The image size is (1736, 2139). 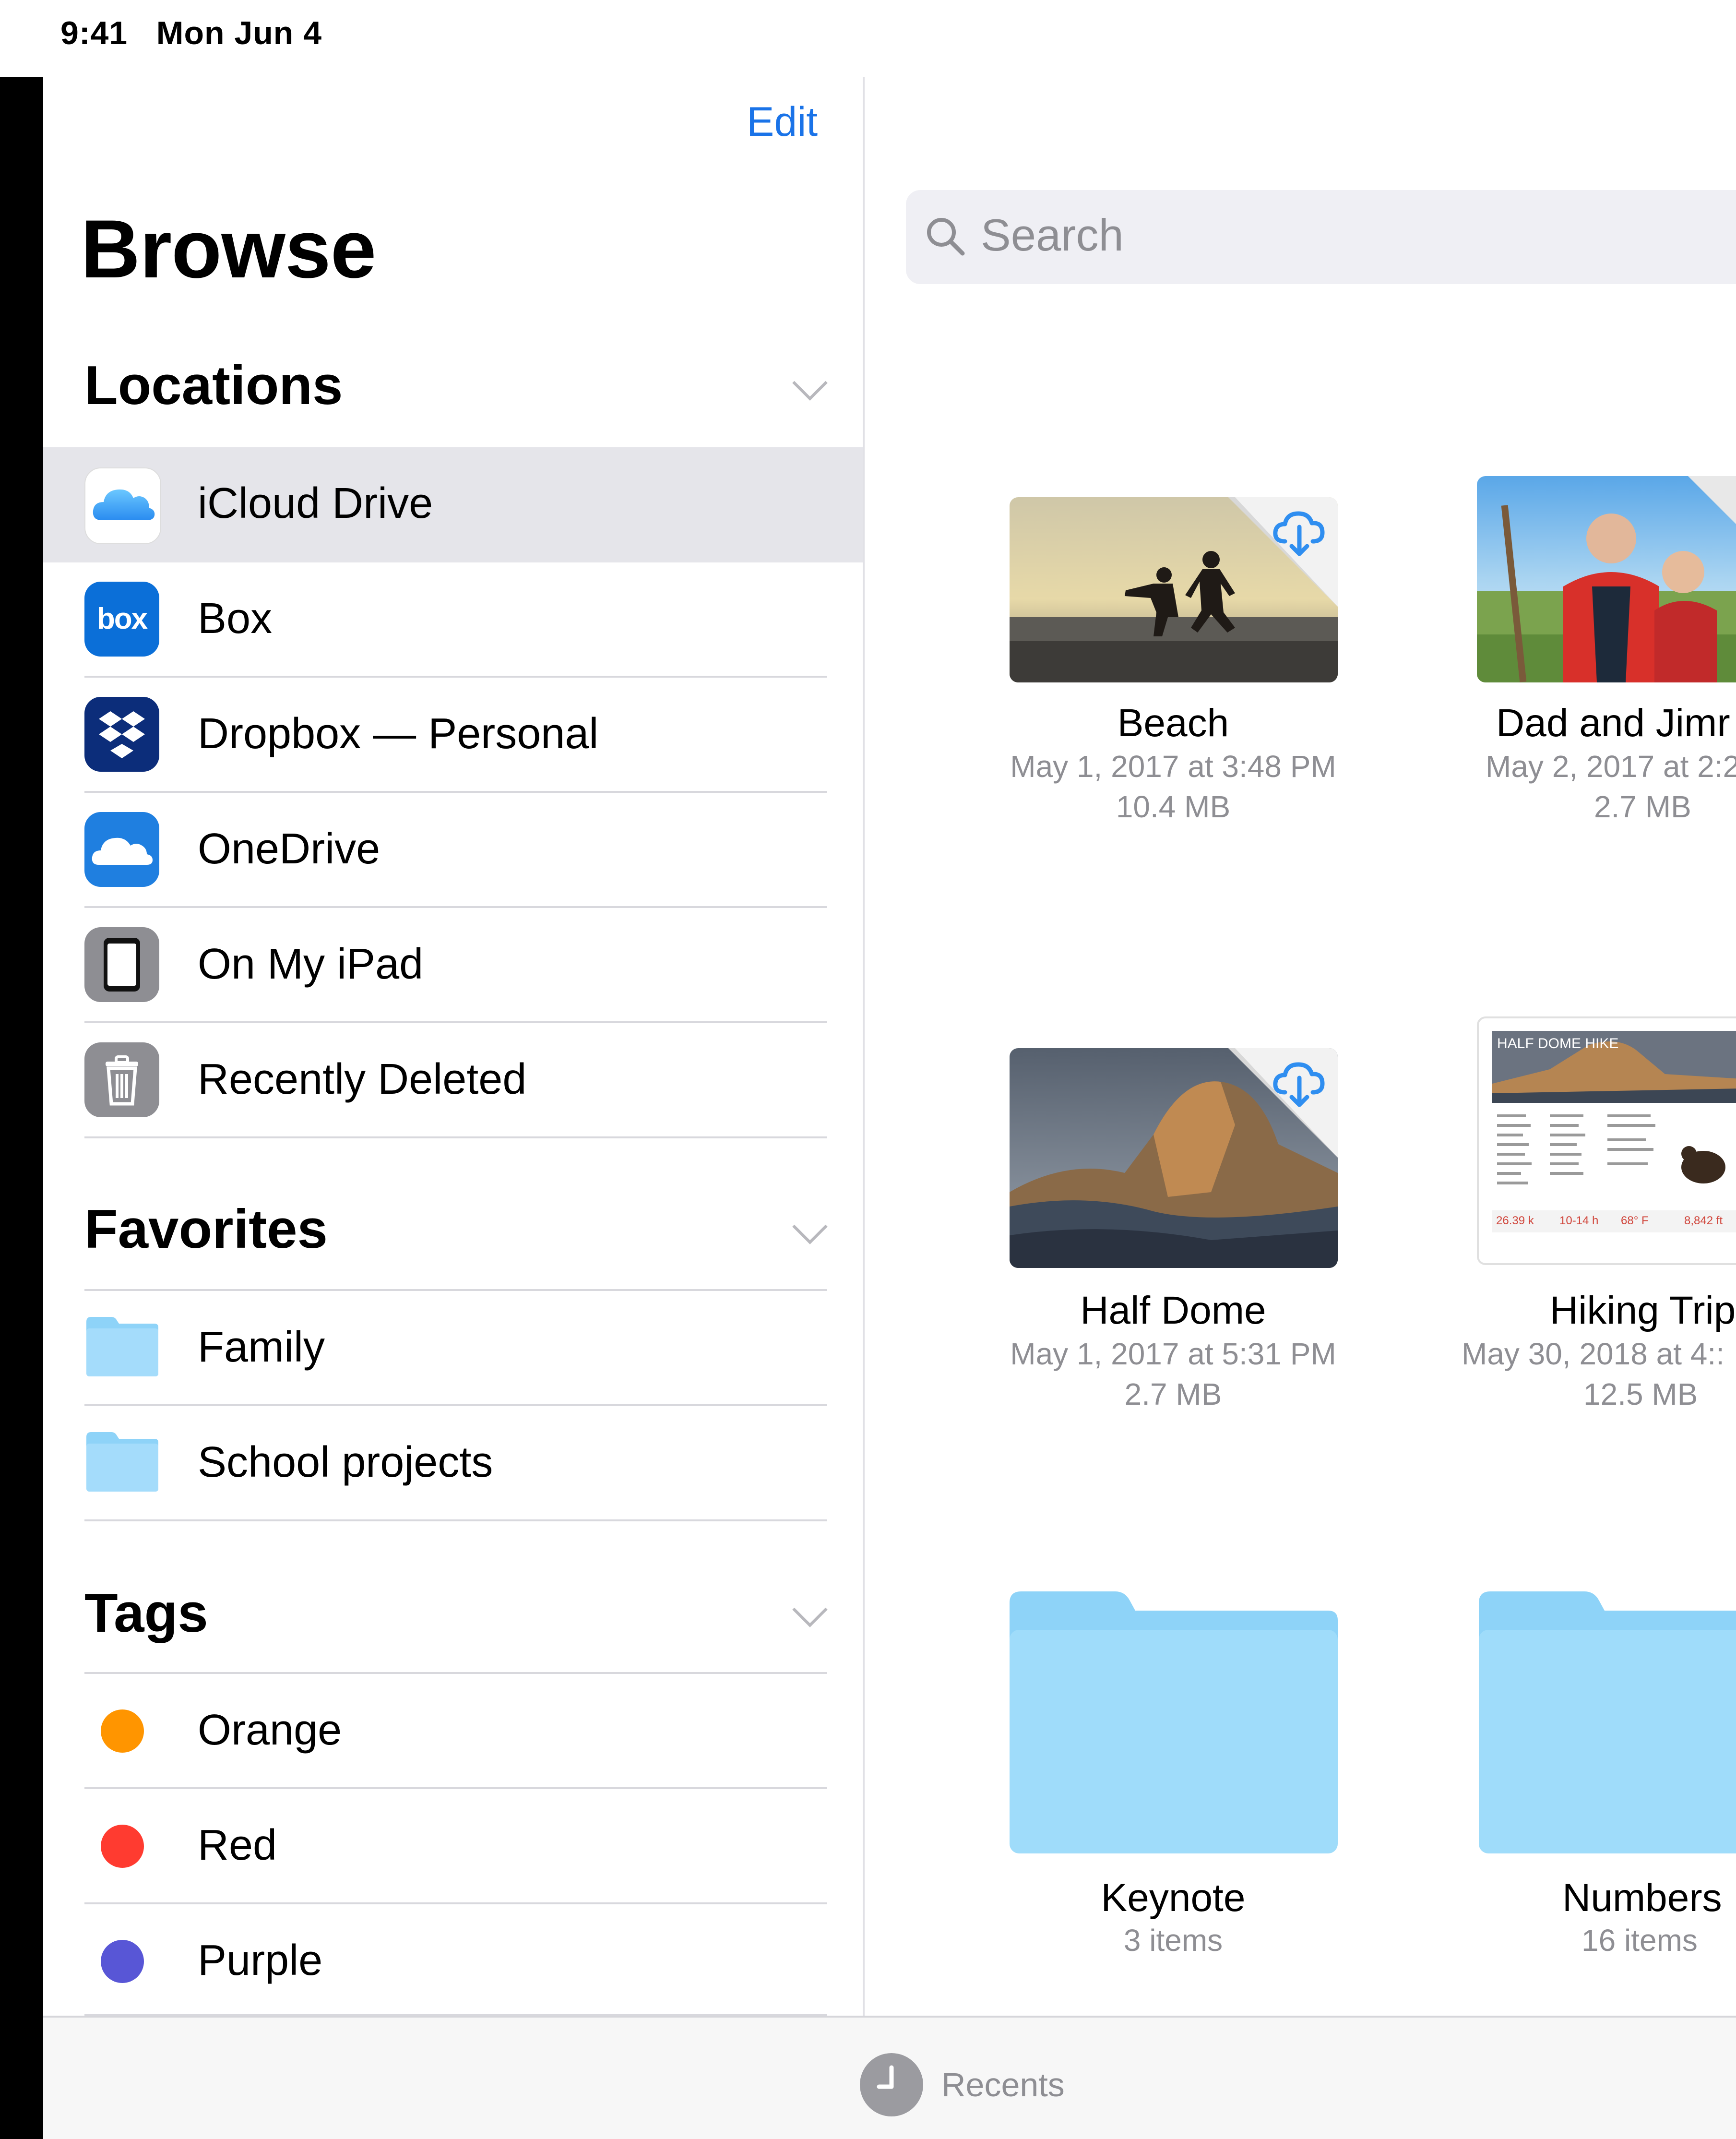 What do you see at coordinates (453, 1960) in the screenshot?
I see `sidebar-item-tag-purple: Purple` at bounding box center [453, 1960].